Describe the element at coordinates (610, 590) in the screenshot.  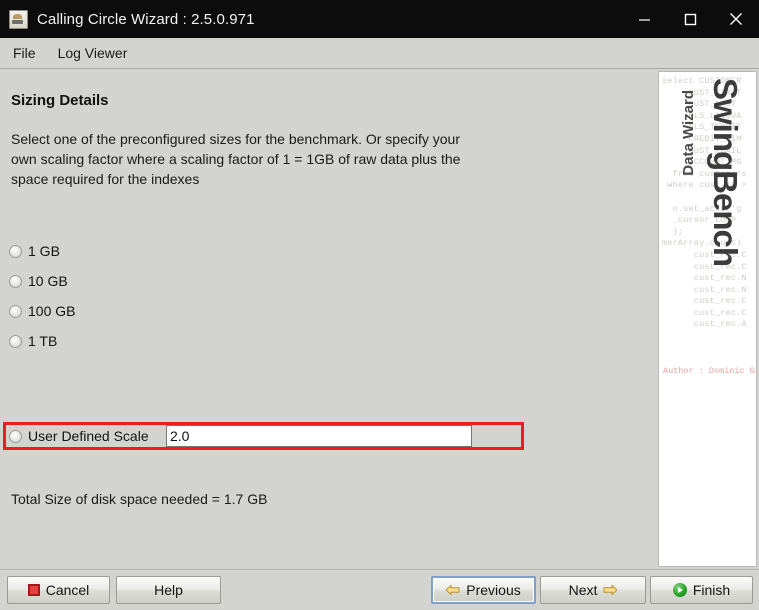
I see `arrow-right-icon` at that location.